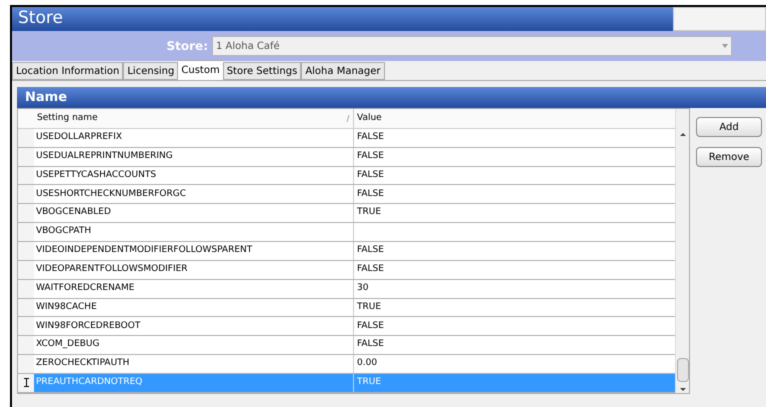 This screenshot has height=407, width=766. What do you see at coordinates (194, 175) in the screenshot?
I see `table-cell: USEPETTYCASHACCOUNTS` at bounding box center [194, 175].